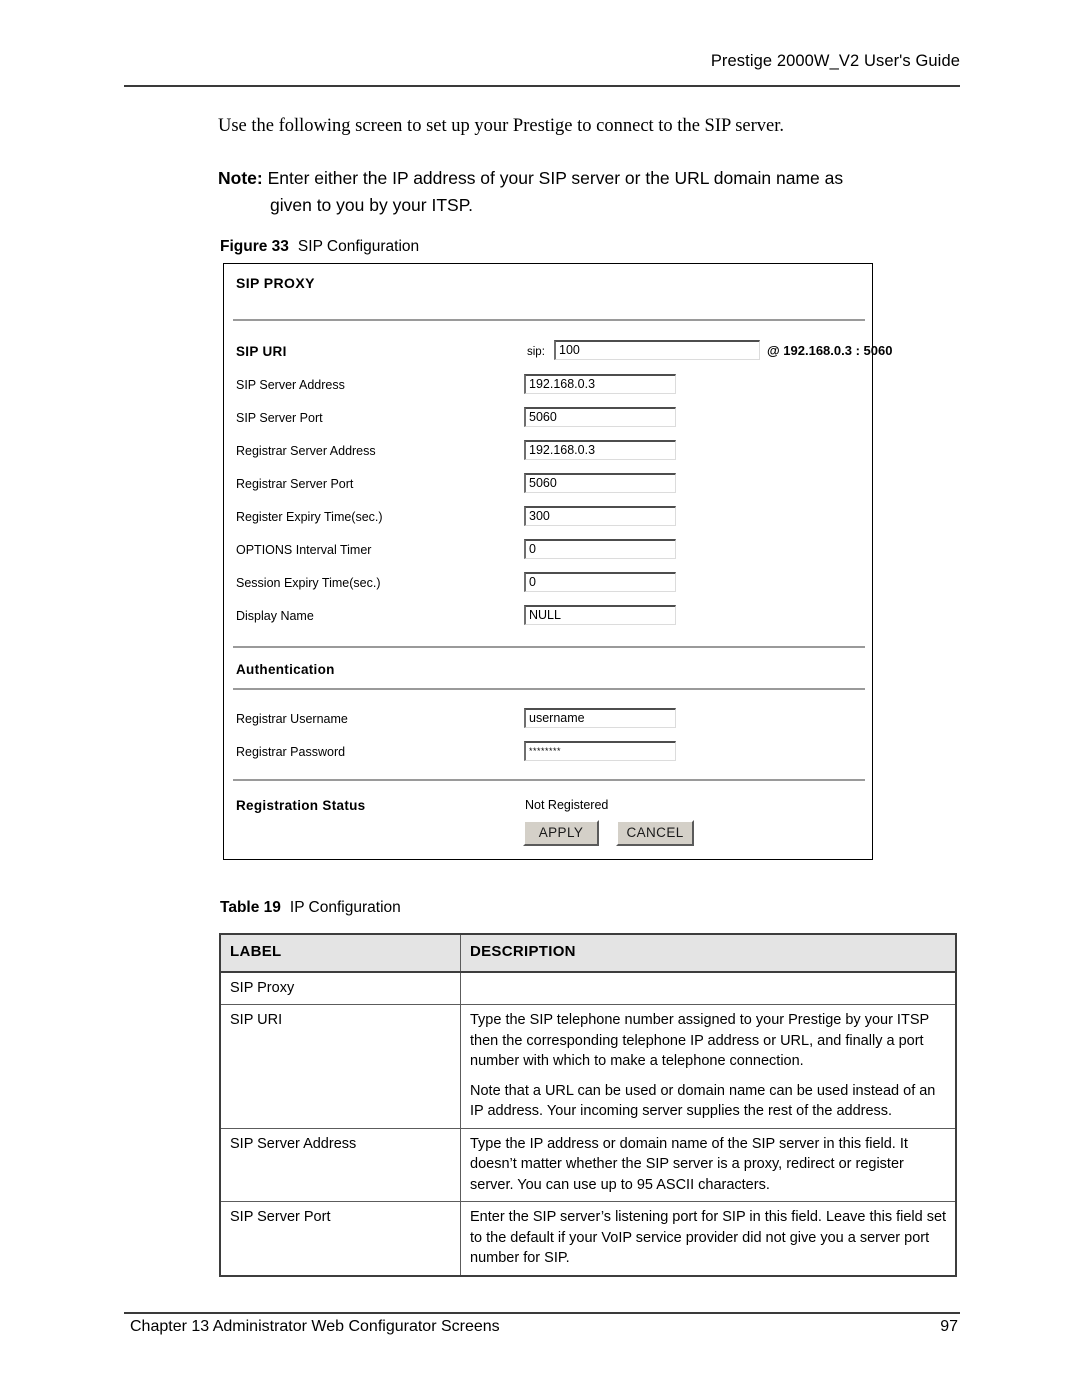  What do you see at coordinates (561, 833) in the screenshot?
I see `apply-button: APPLY` at bounding box center [561, 833].